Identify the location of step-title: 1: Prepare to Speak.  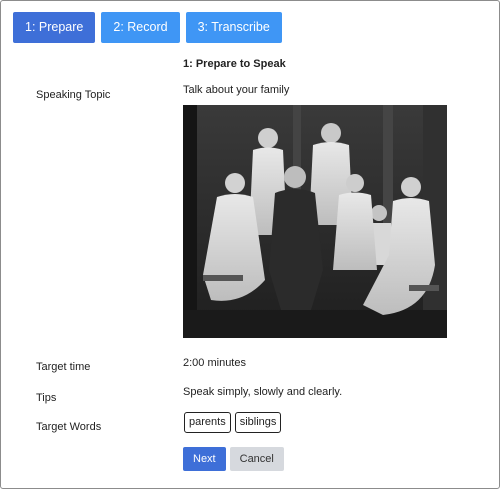
(234, 64).